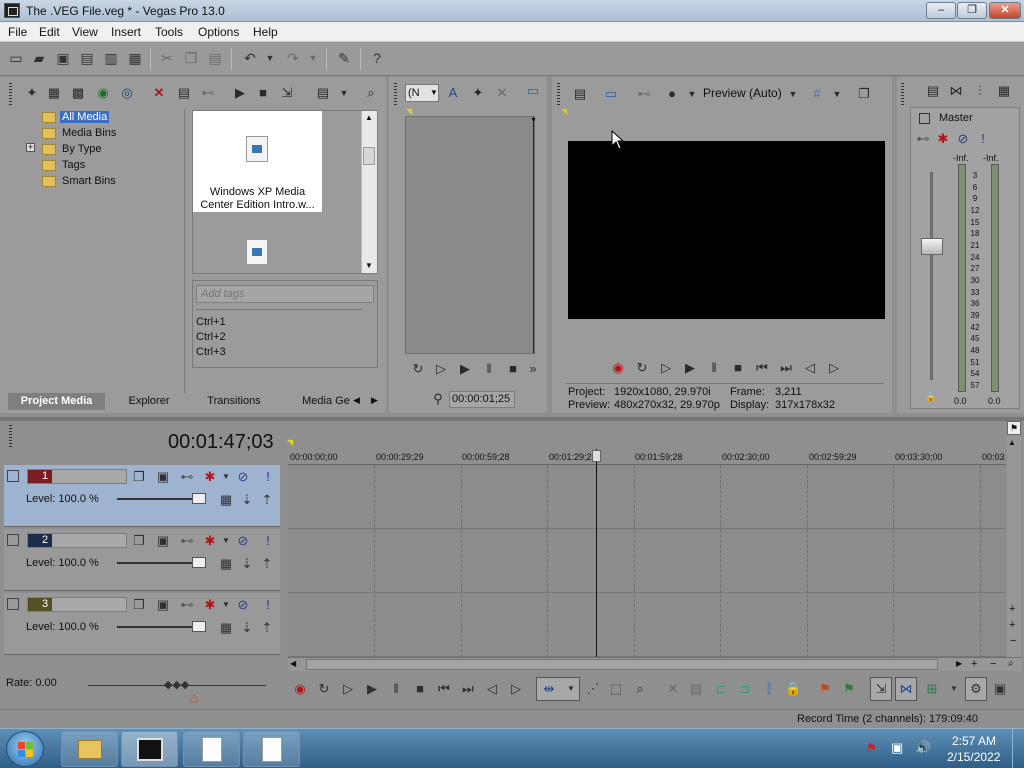  I want to click on split-screen-icon: ⊷, so click(644, 94).